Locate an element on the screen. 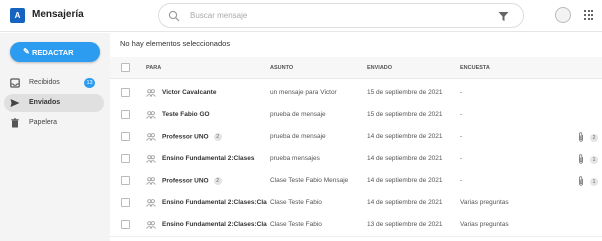 The height and width of the screenshot is (241, 602). search-bar: Buscar mensaje is located at coordinates (341, 15).